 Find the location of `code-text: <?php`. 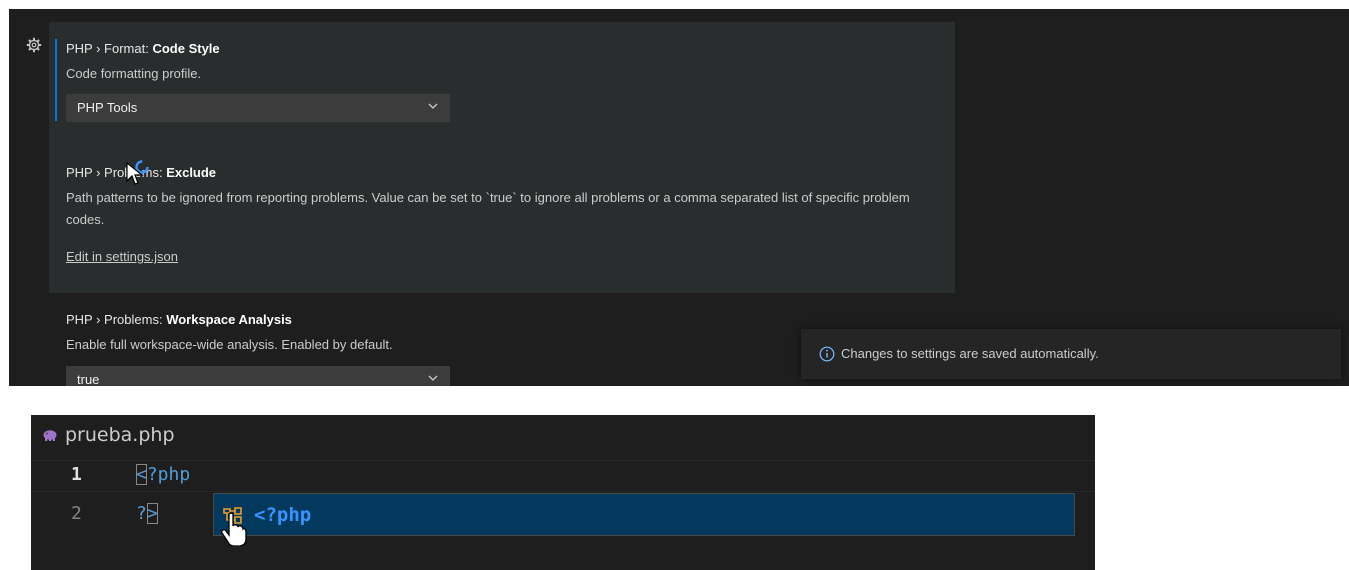

code-text: <?php is located at coordinates (163, 474).